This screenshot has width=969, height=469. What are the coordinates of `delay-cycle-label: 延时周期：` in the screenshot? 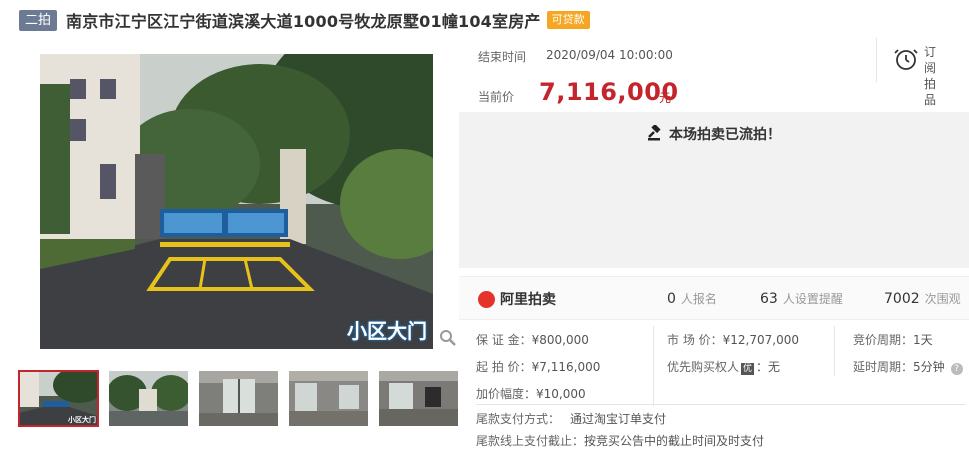 It's located at (883, 367).